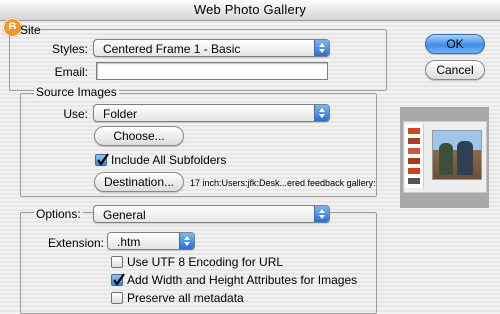 This screenshot has height=314, width=500. I want to click on ok-button: OK, so click(455, 44).